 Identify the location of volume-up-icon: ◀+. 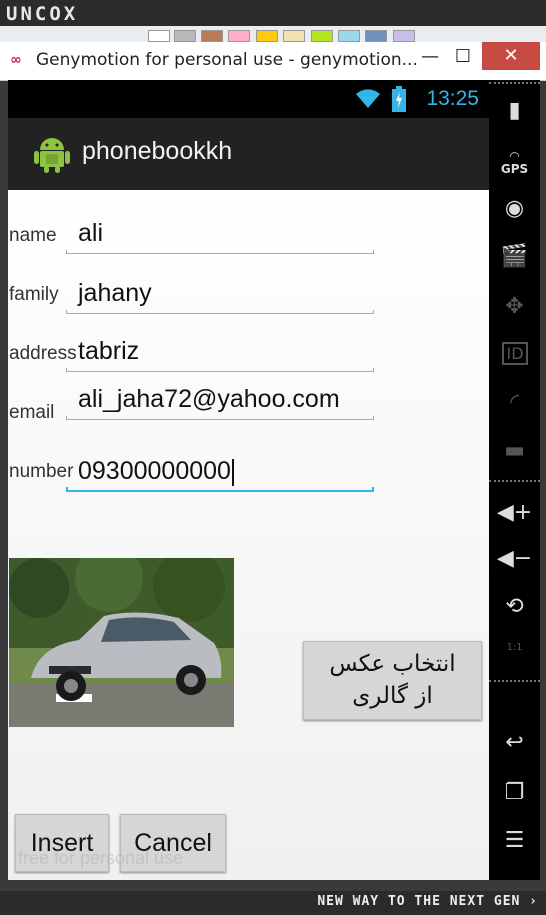
(514, 512).